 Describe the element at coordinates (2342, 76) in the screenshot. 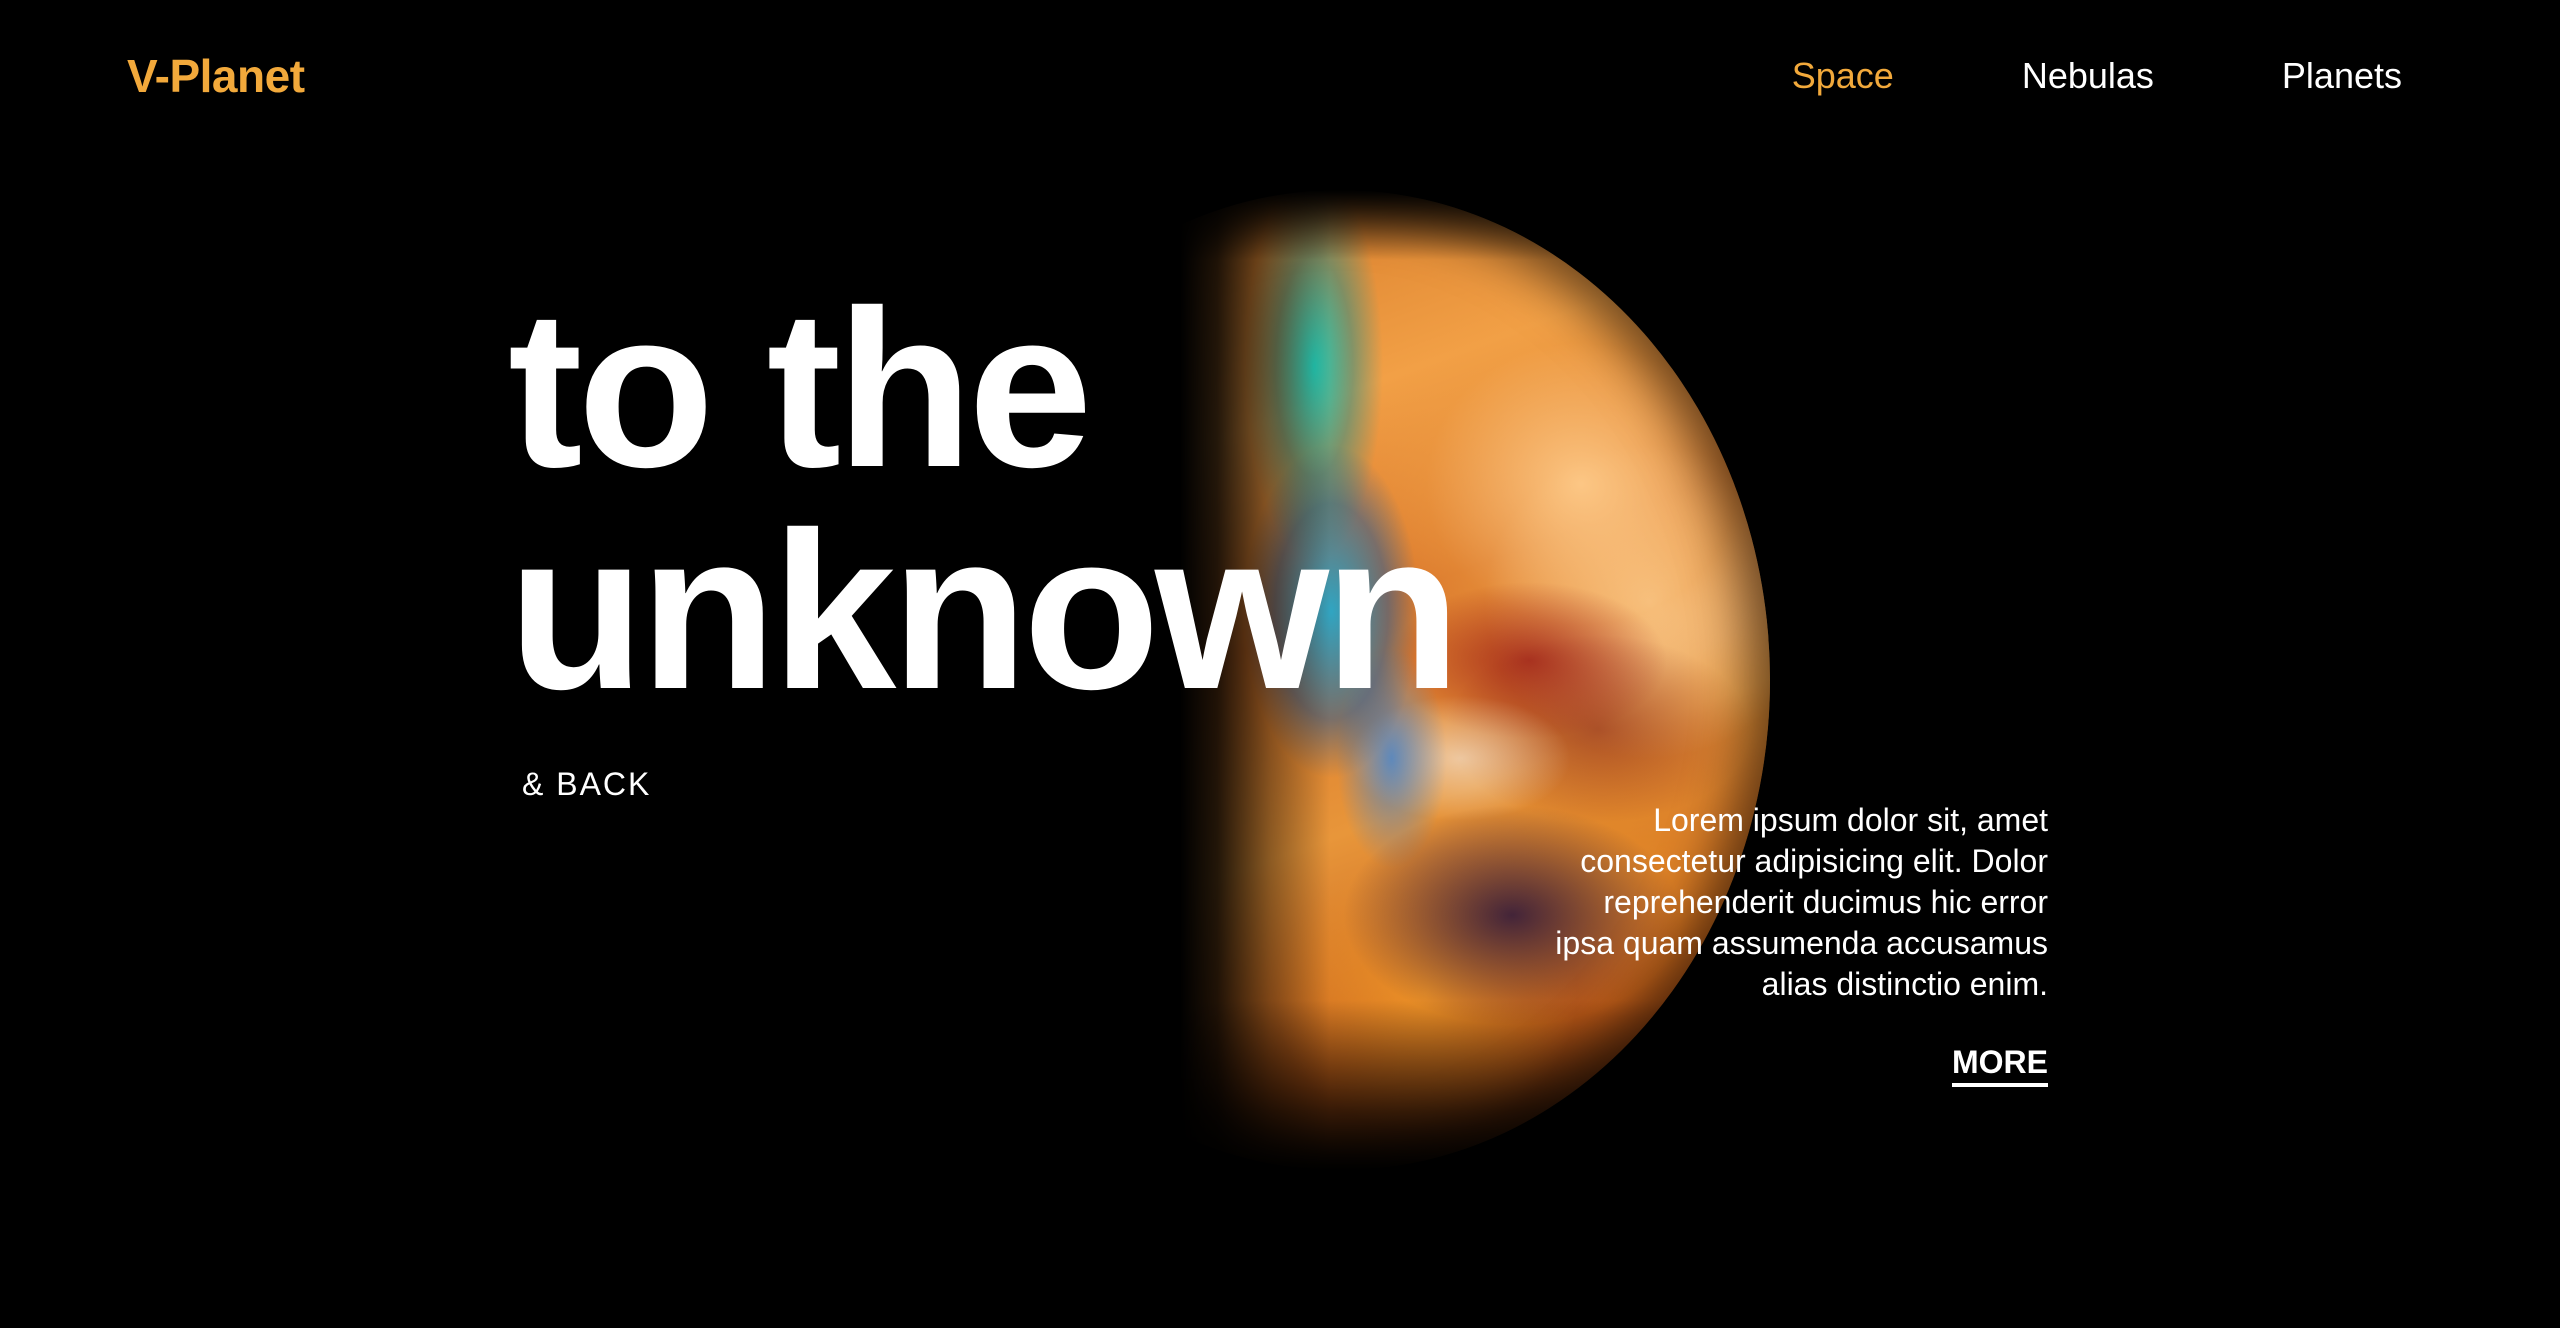

I see `nav-item-planets: Planets` at that location.